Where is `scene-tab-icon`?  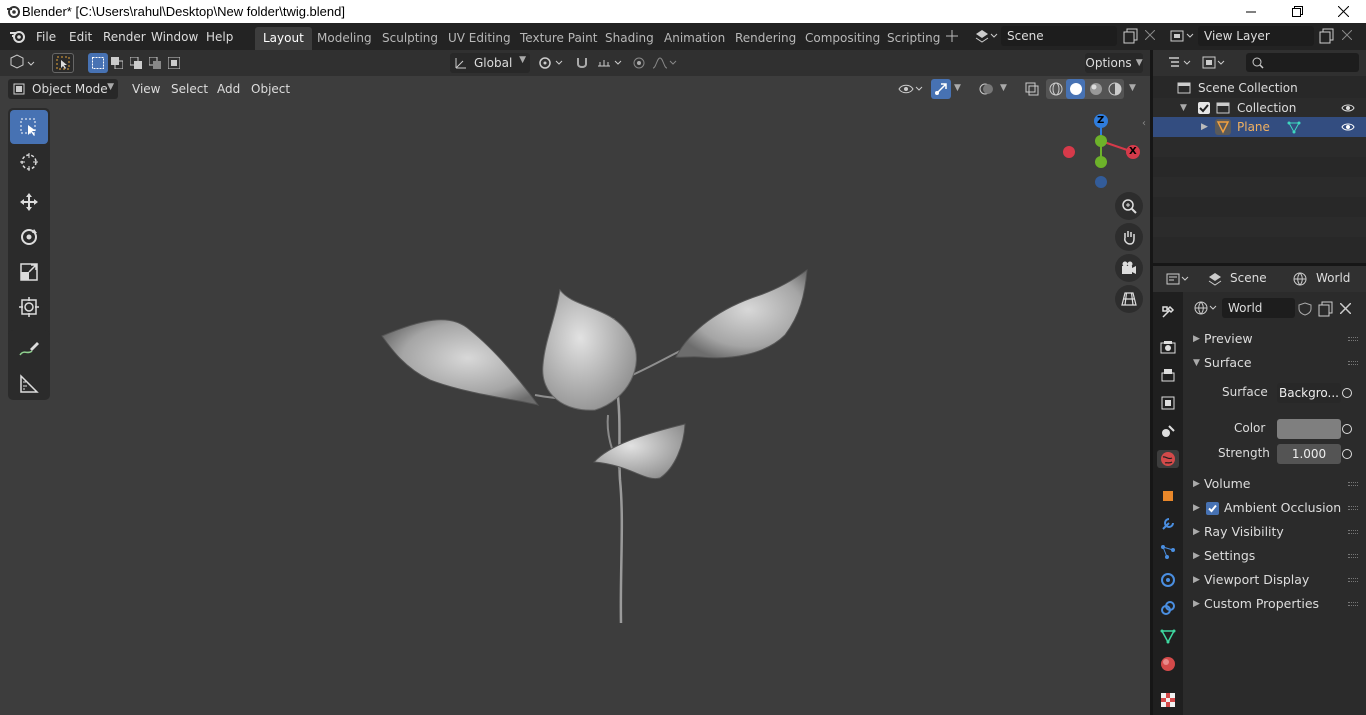 scene-tab-icon is located at coordinates (1168, 431).